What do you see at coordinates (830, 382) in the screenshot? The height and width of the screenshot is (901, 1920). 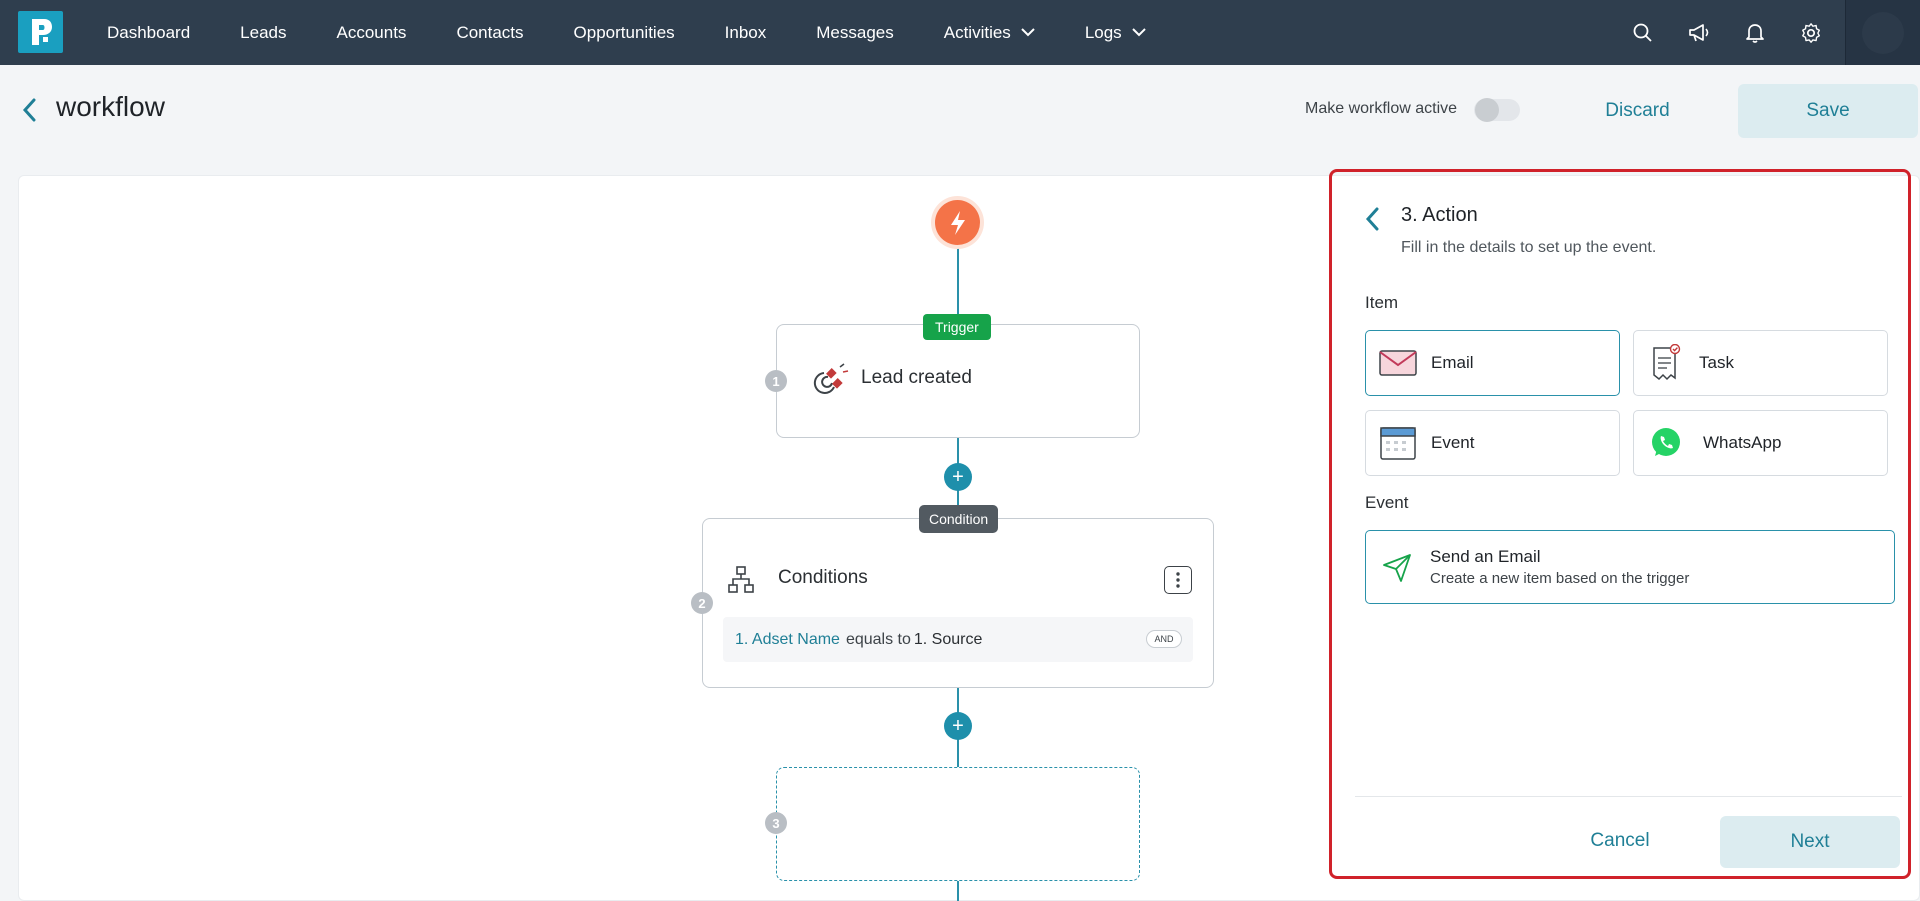 I see `magnet-icon` at bounding box center [830, 382].